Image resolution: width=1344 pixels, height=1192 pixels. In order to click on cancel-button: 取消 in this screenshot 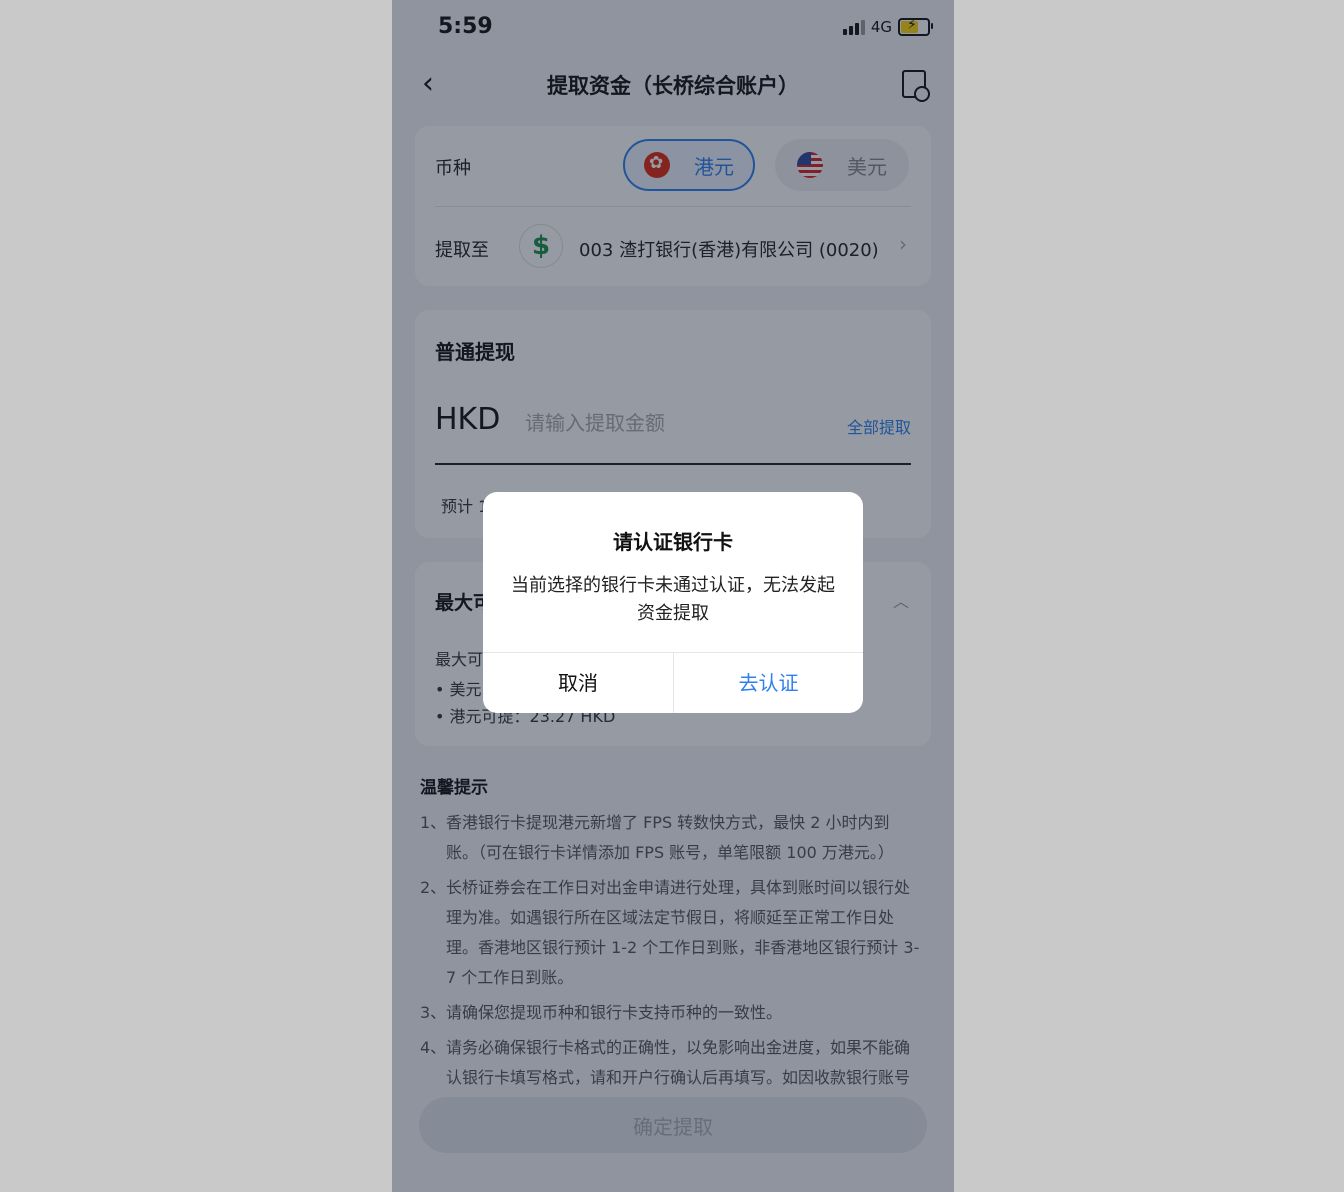, I will do `click(578, 683)`.